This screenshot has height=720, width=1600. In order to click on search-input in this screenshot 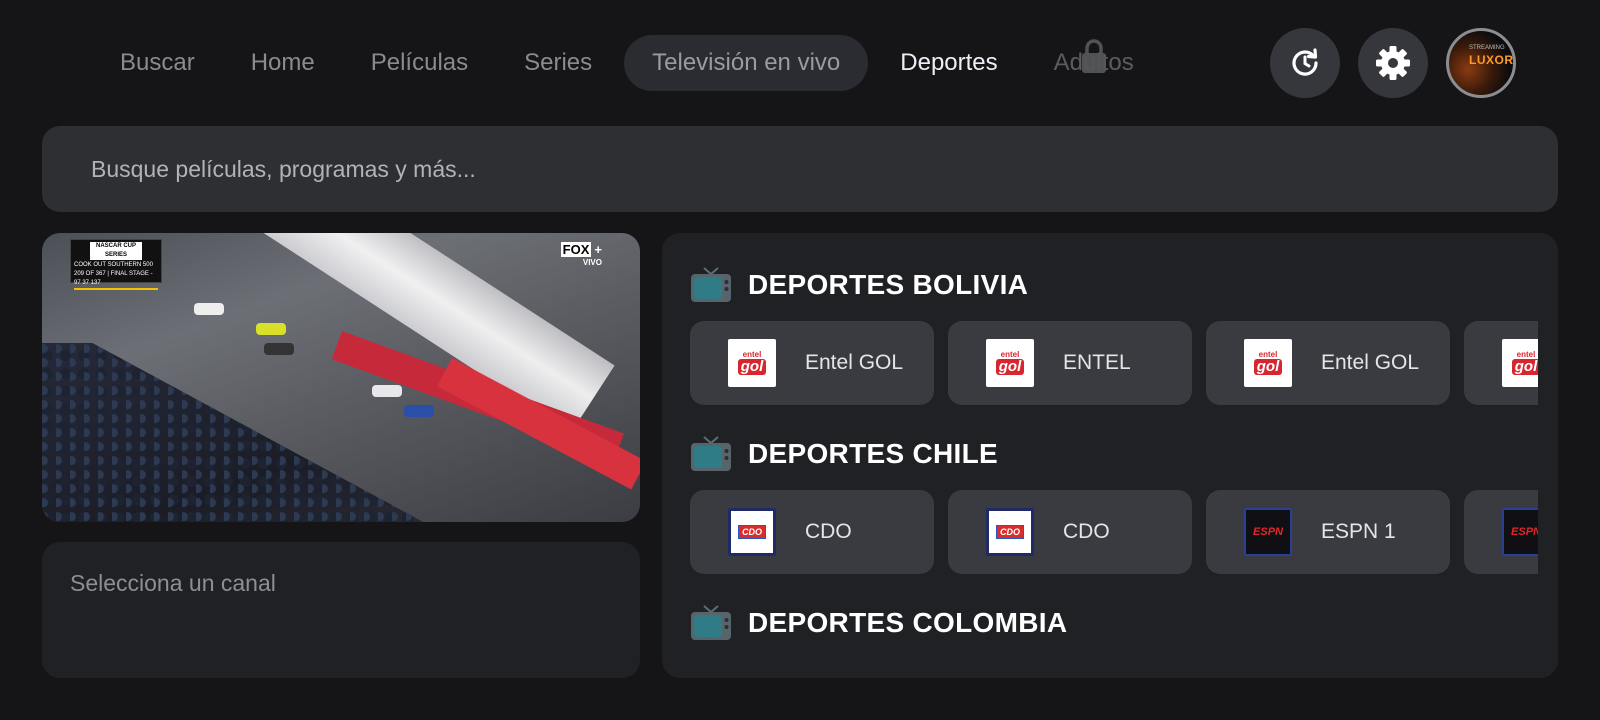, I will do `click(824, 169)`.